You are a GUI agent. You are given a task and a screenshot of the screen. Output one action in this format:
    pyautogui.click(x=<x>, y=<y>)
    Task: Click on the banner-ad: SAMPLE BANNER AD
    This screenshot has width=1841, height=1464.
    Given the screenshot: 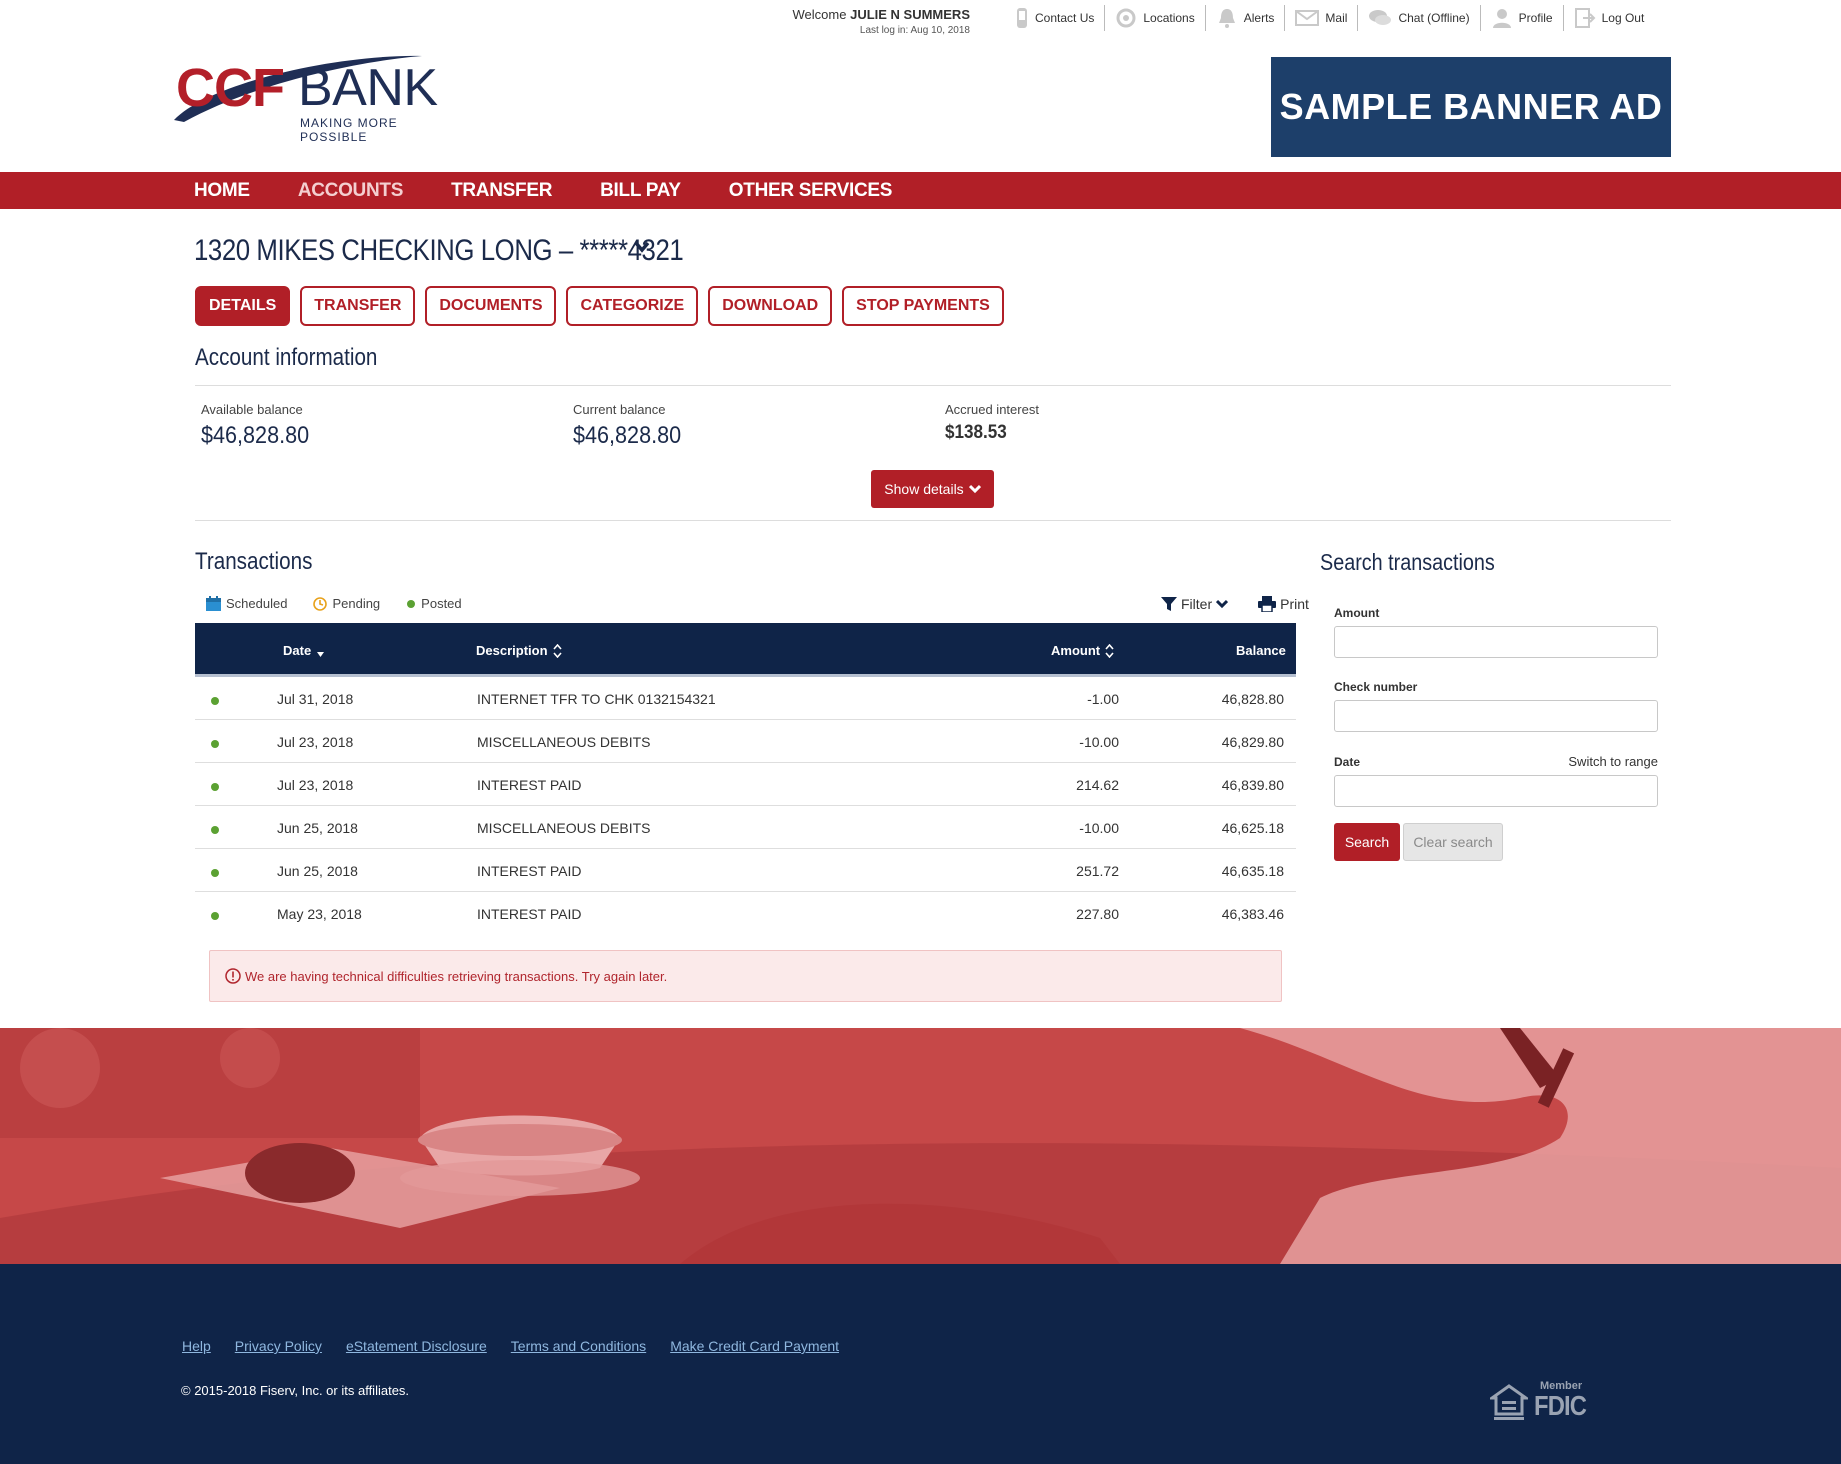 What is the action you would take?
    pyautogui.click(x=1471, y=107)
    